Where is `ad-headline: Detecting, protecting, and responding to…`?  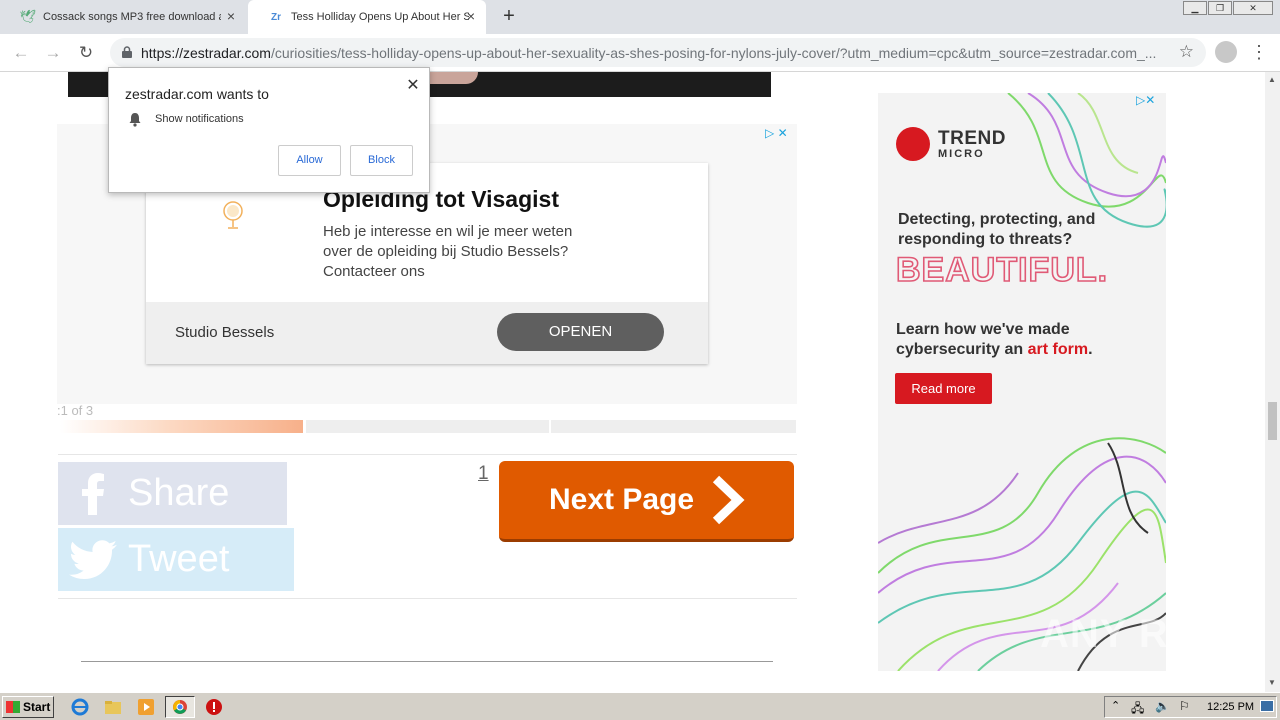
ad-headline: Detecting, protecting, and responding to… is located at coordinates (997, 229).